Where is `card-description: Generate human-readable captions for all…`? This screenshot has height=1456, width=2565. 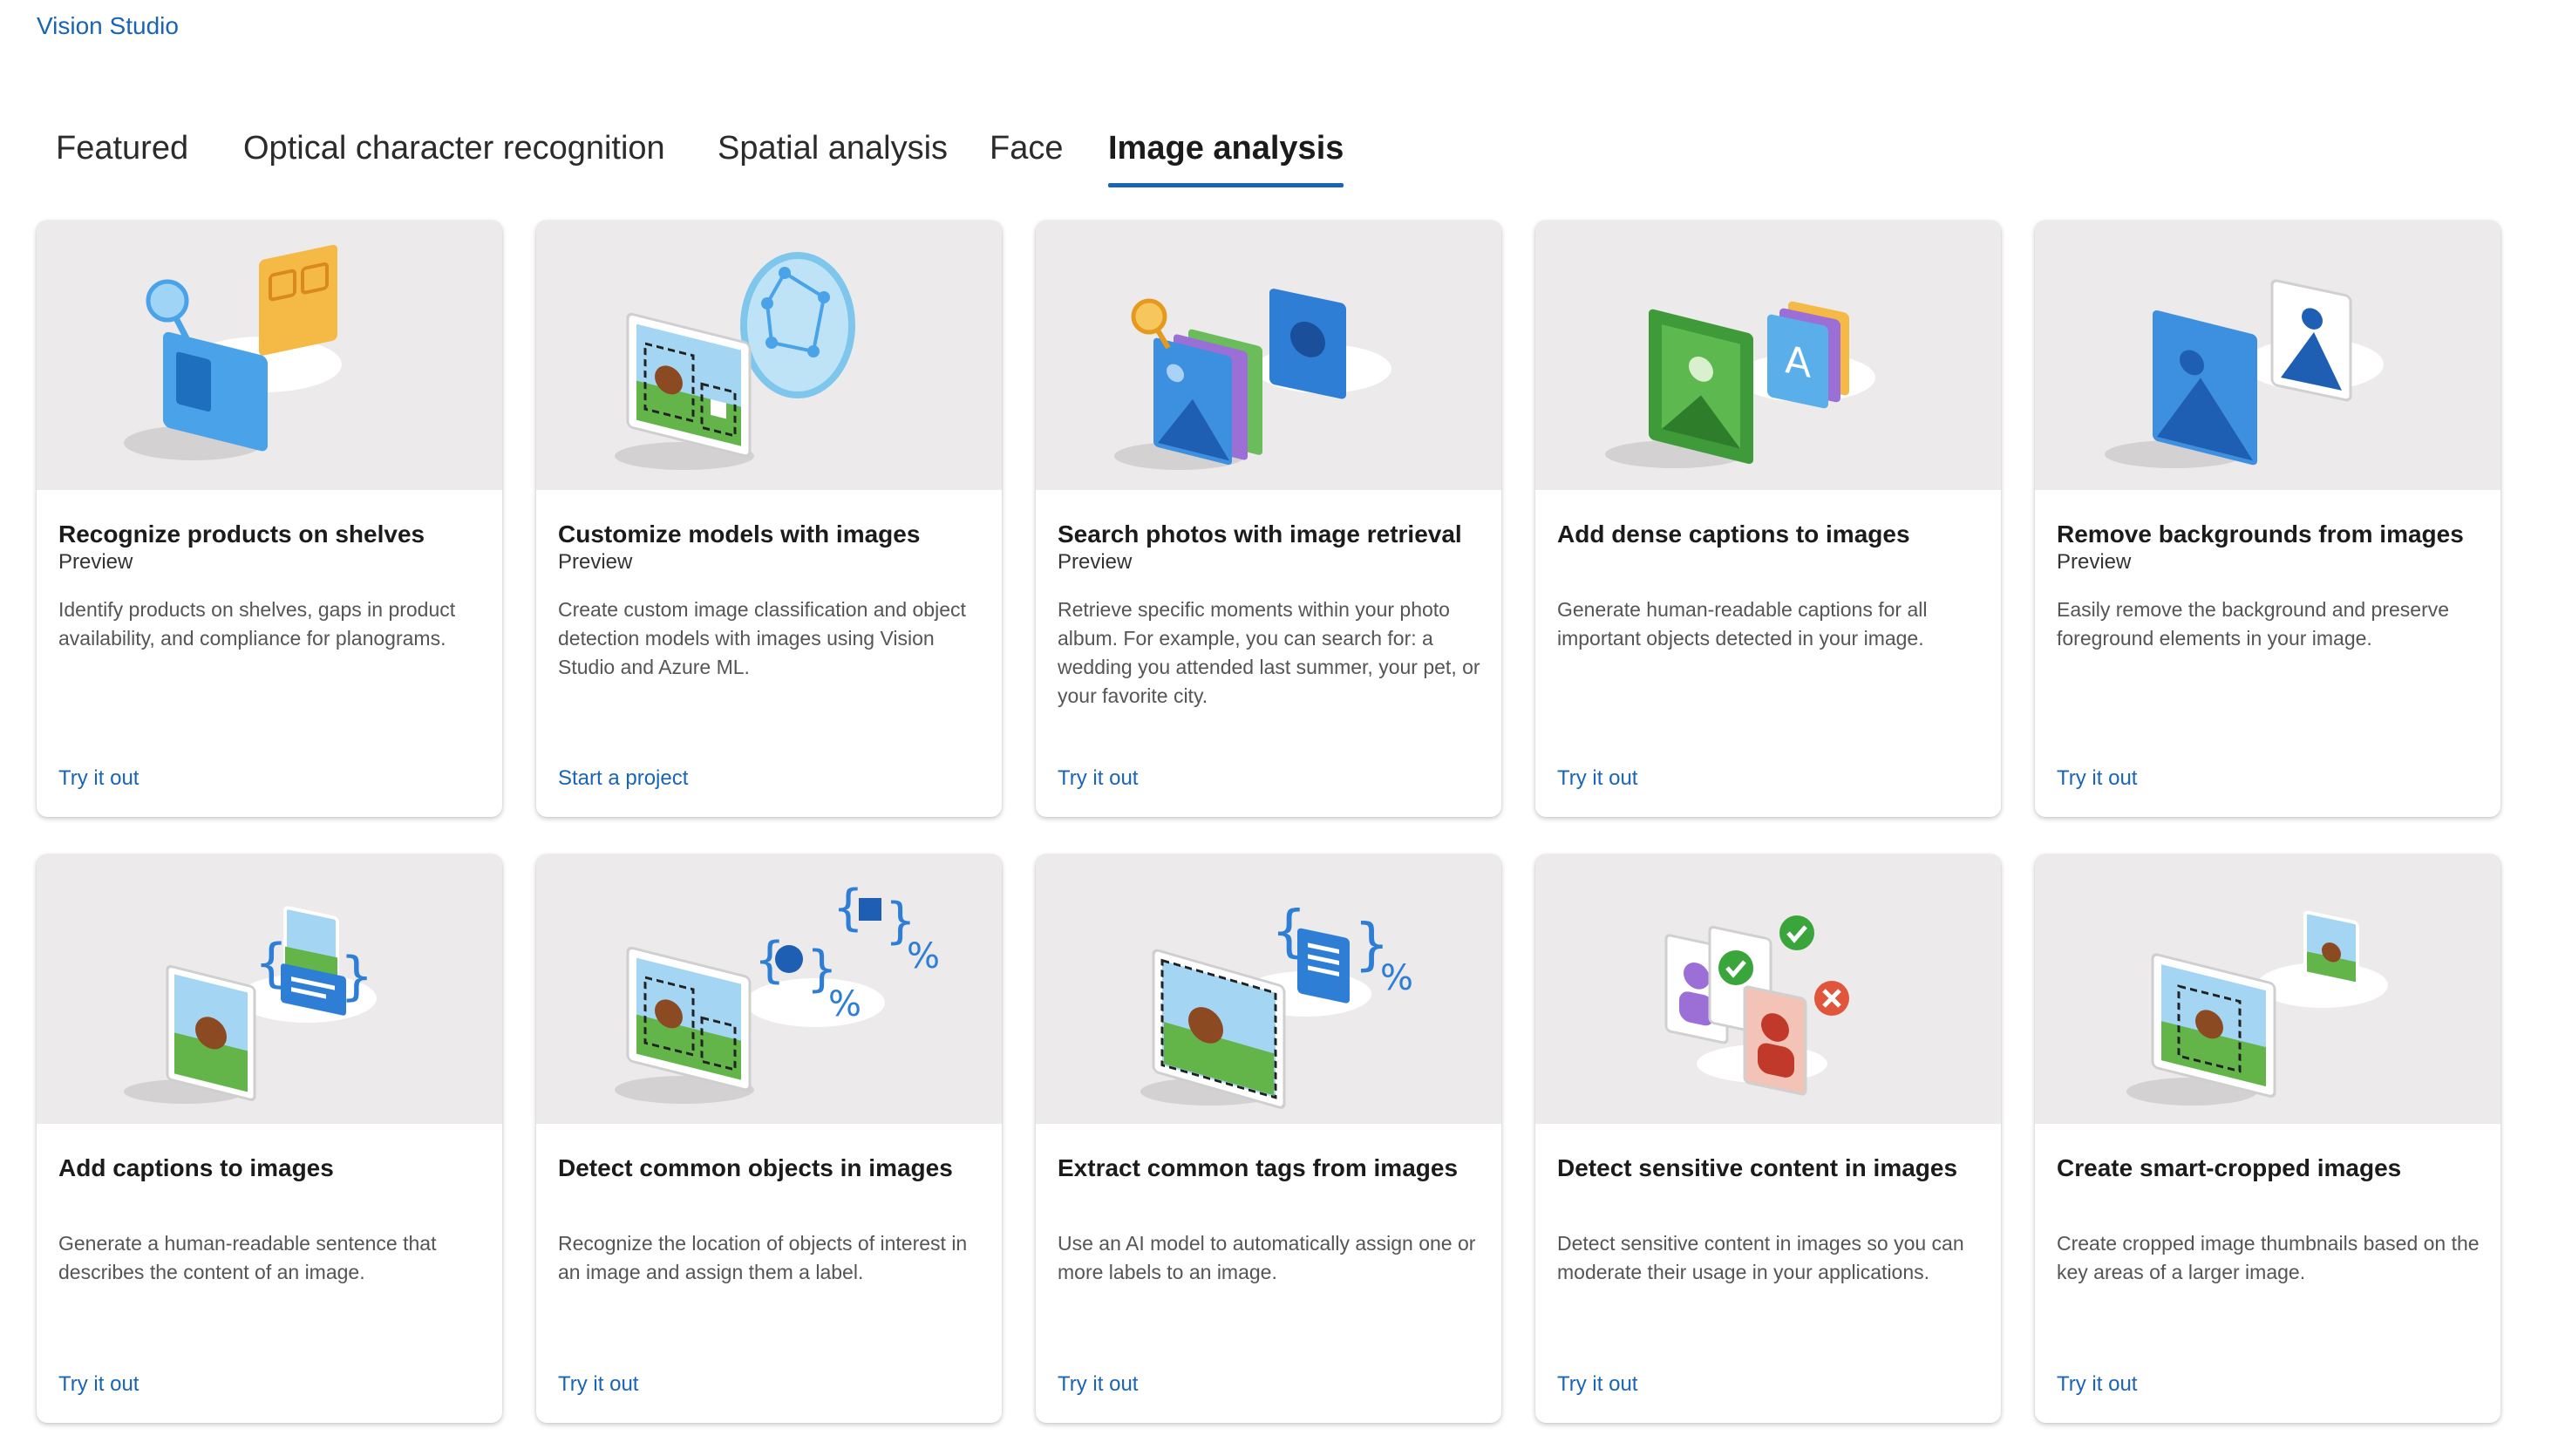
card-description: Generate human-readable captions for all… is located at coordinates (1742, 624).